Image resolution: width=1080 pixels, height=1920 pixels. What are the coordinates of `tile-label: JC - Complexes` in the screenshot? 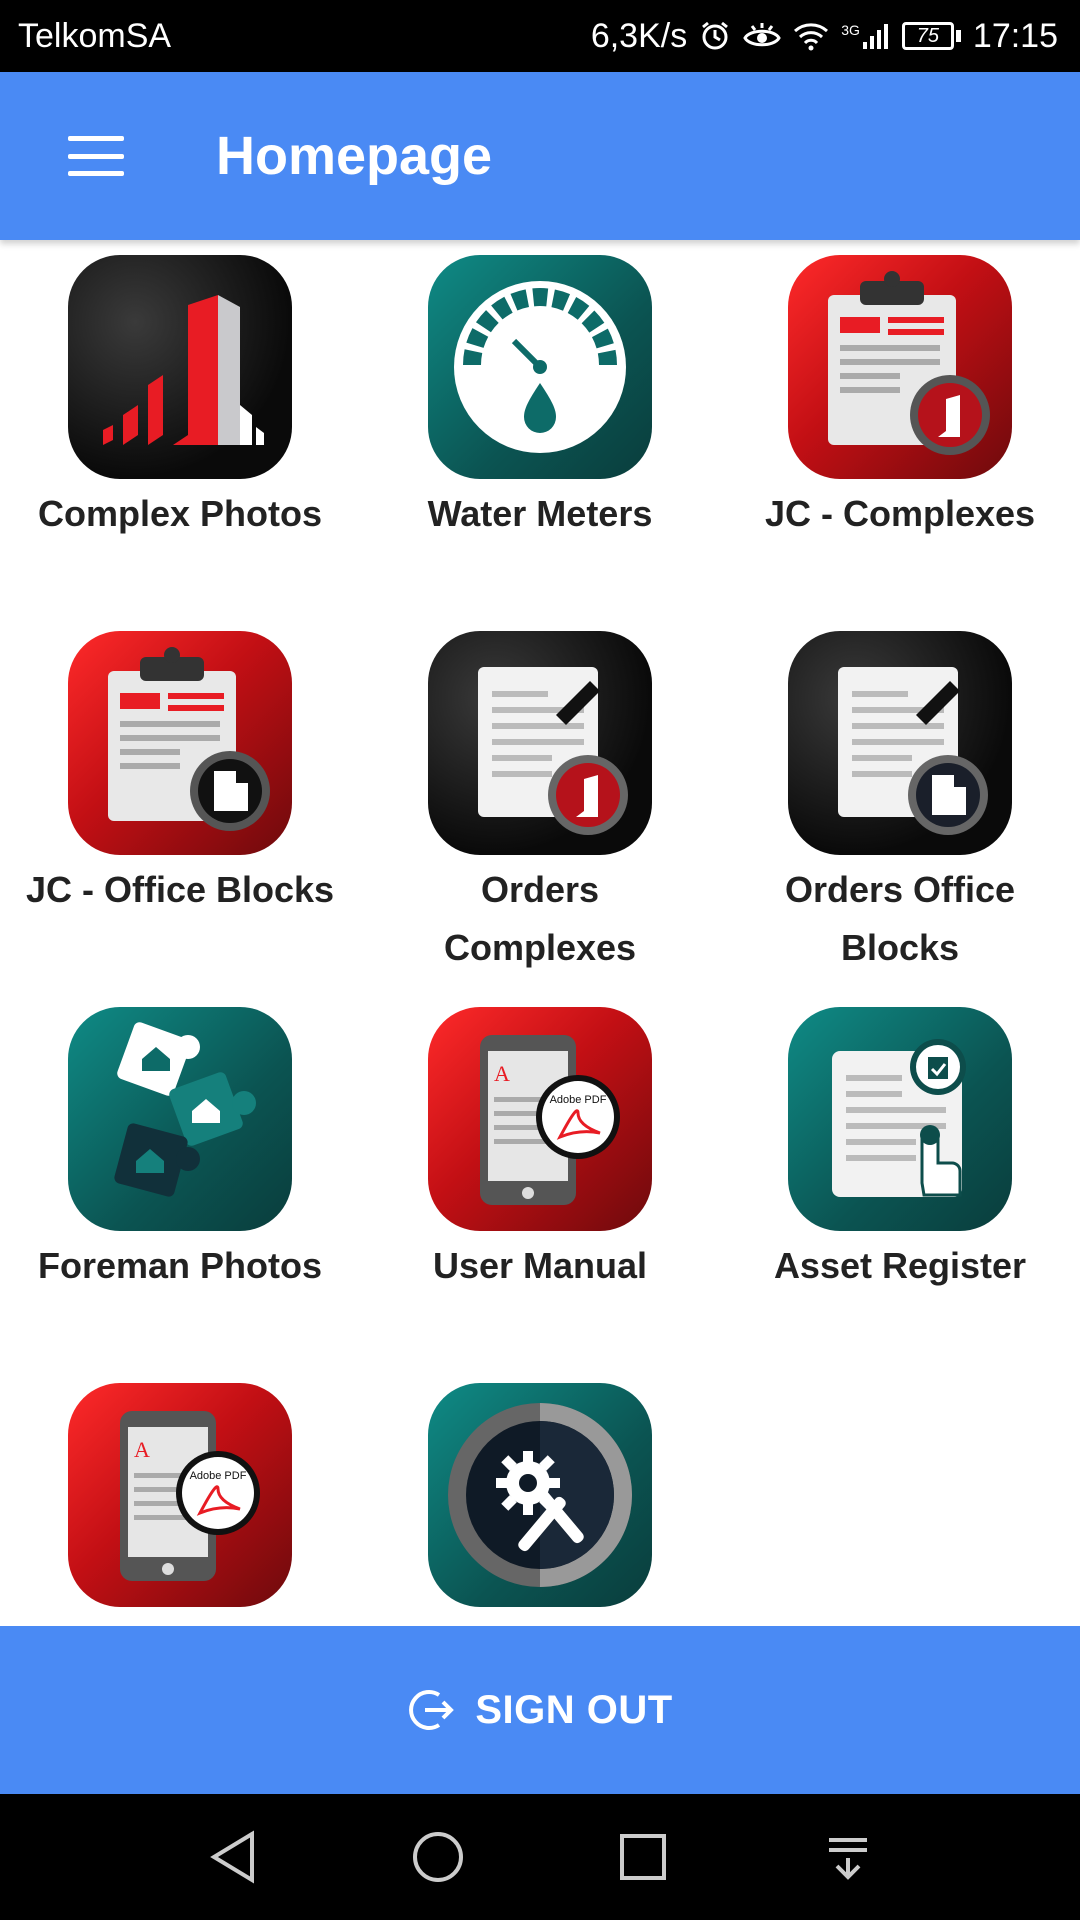 It's located at (900, 513).